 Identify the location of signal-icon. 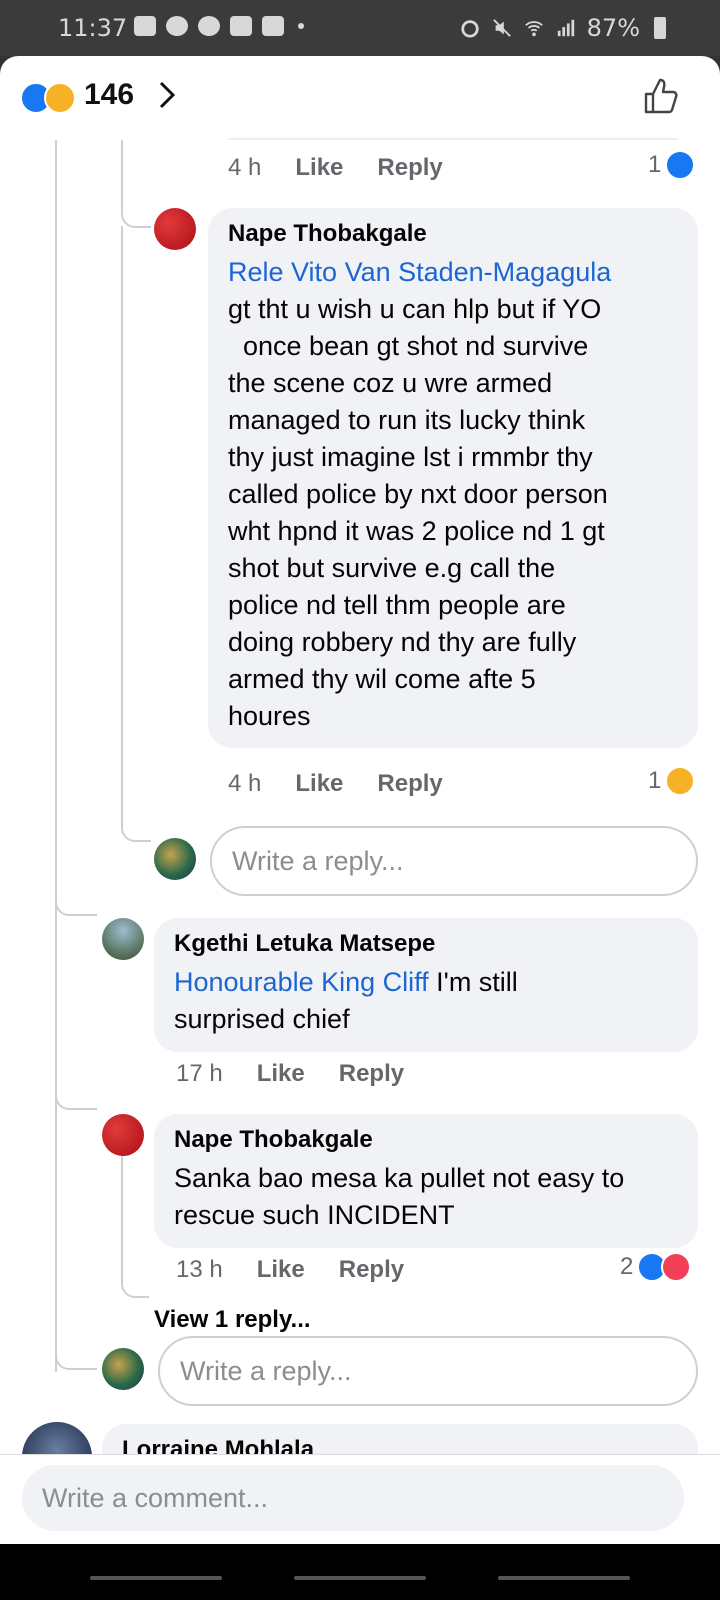
(565, 28).